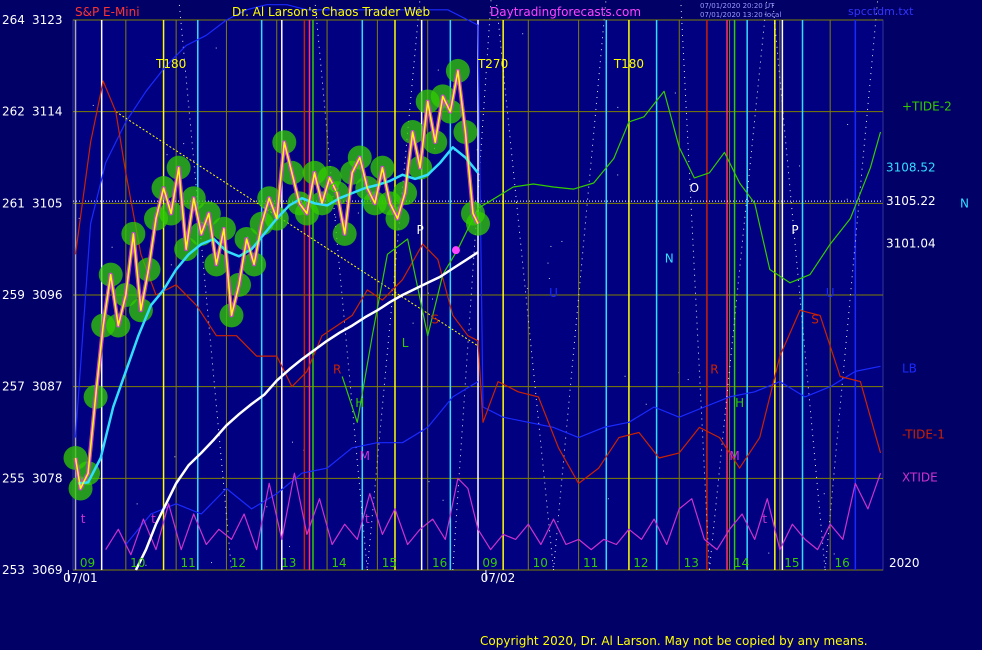 The width and height of the screenshot is (982, 650). What do you see at coordinates (420, 230) in the screenshot?
I see `cycle-marker-p: P` at bounding box center [420, 230].